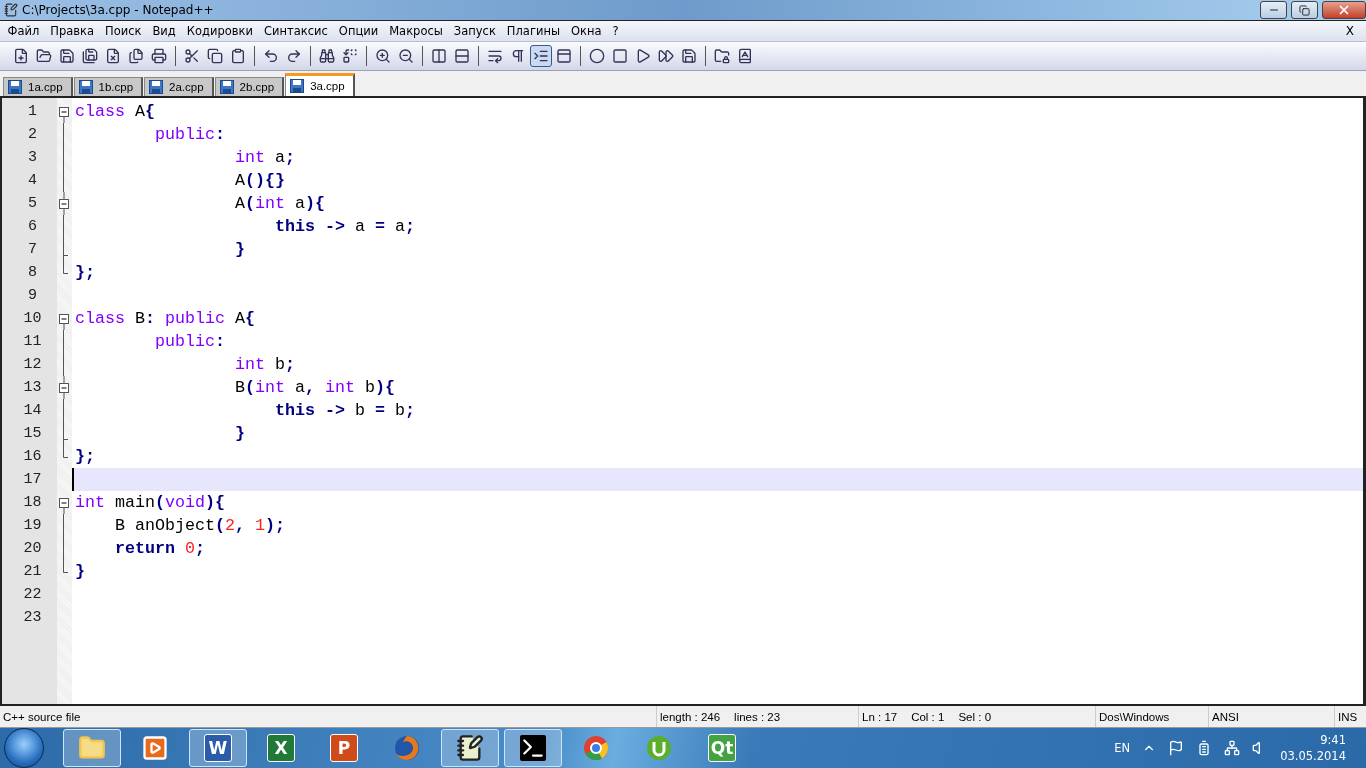  What do you see at coordinates (475, 31) in the screenshot?
I see `menu-item: Запуск` at bounding box center [475, 31].